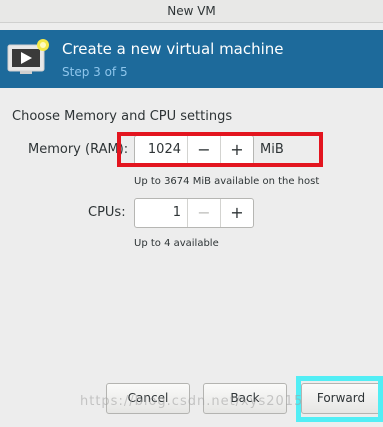  I want to click on new-vm-monitor-icon, so click(28, 56).